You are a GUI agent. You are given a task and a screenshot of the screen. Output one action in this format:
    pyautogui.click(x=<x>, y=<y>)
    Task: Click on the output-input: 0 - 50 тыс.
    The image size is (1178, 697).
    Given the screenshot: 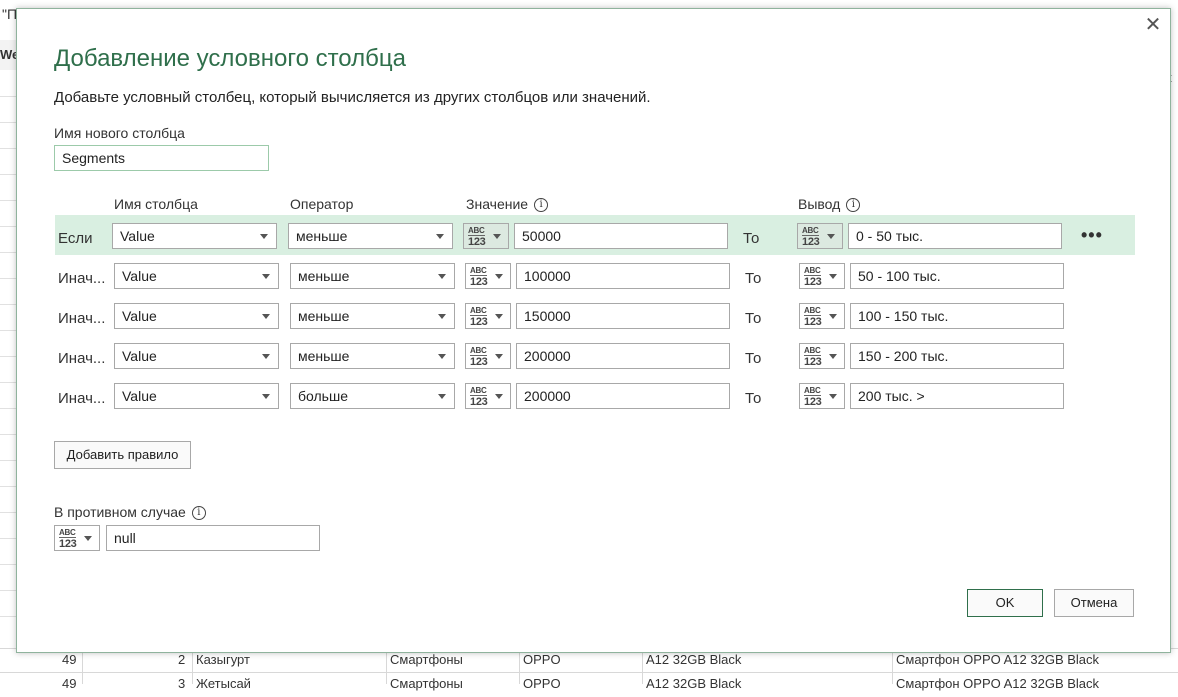 What is the action you would take?
    pyautogui.click(x=955, y=236)
    